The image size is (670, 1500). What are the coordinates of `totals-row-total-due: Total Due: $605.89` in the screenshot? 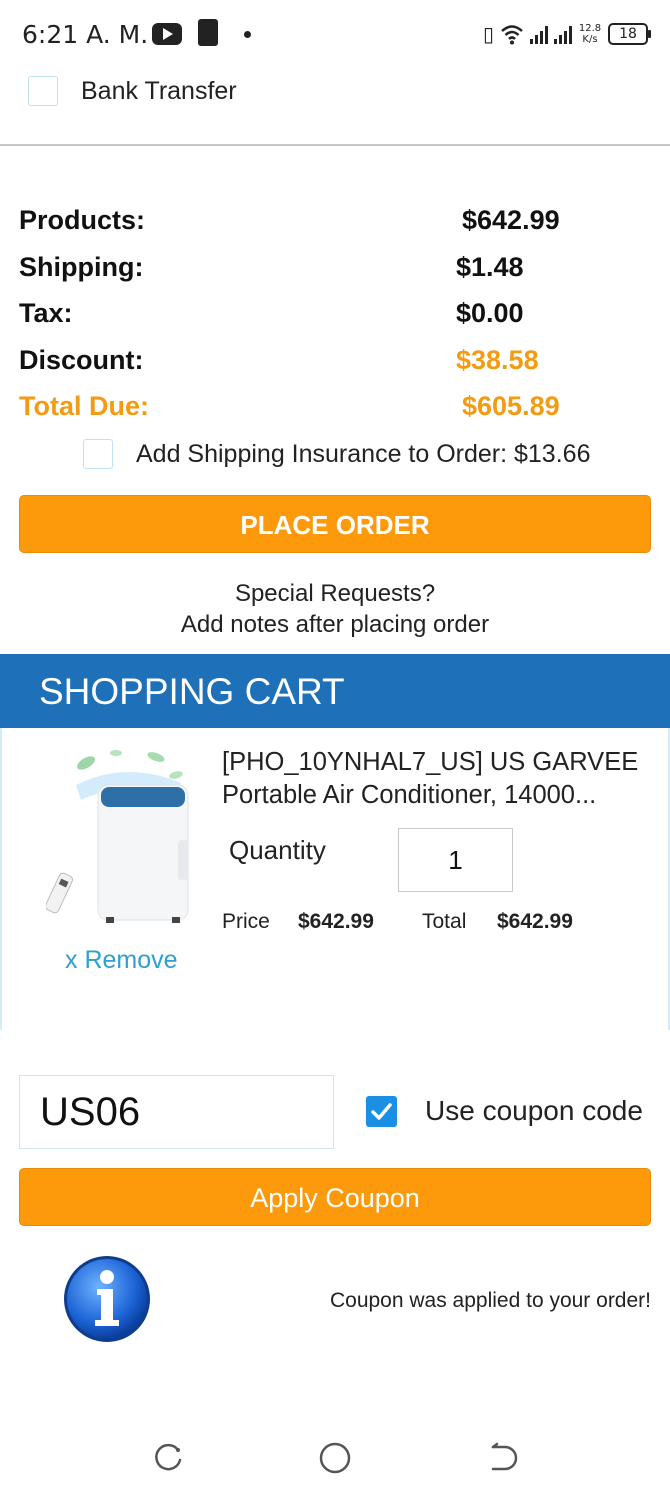 It's located at (339, 414).